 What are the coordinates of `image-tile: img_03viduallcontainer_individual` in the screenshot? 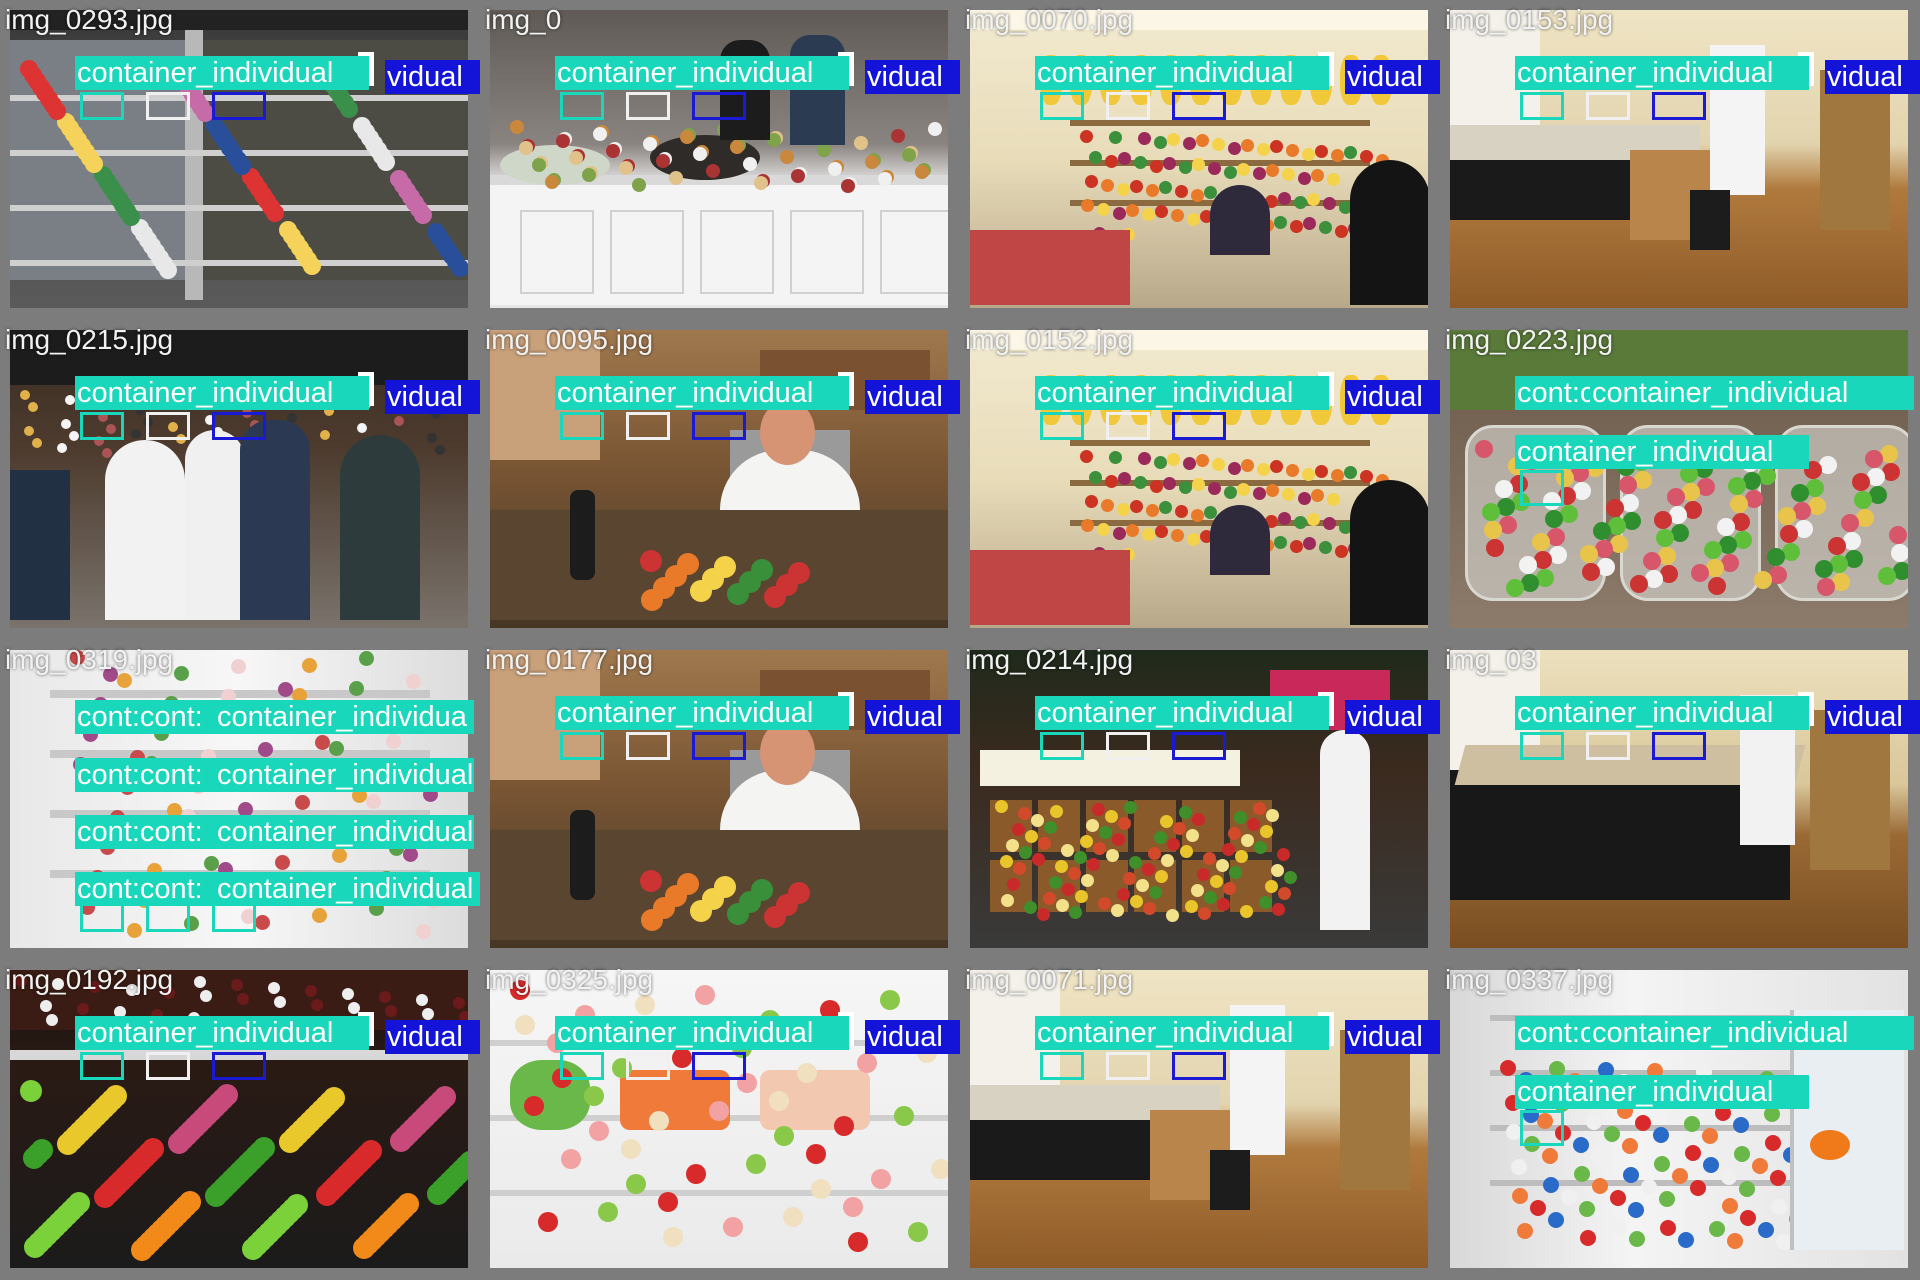 It's located at (1680, 800).